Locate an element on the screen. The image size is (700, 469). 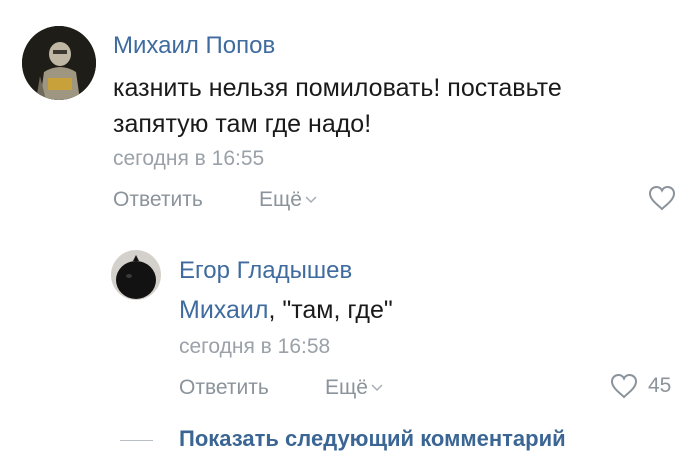
reply-button: Ответить is located at coordinates (158, 200).